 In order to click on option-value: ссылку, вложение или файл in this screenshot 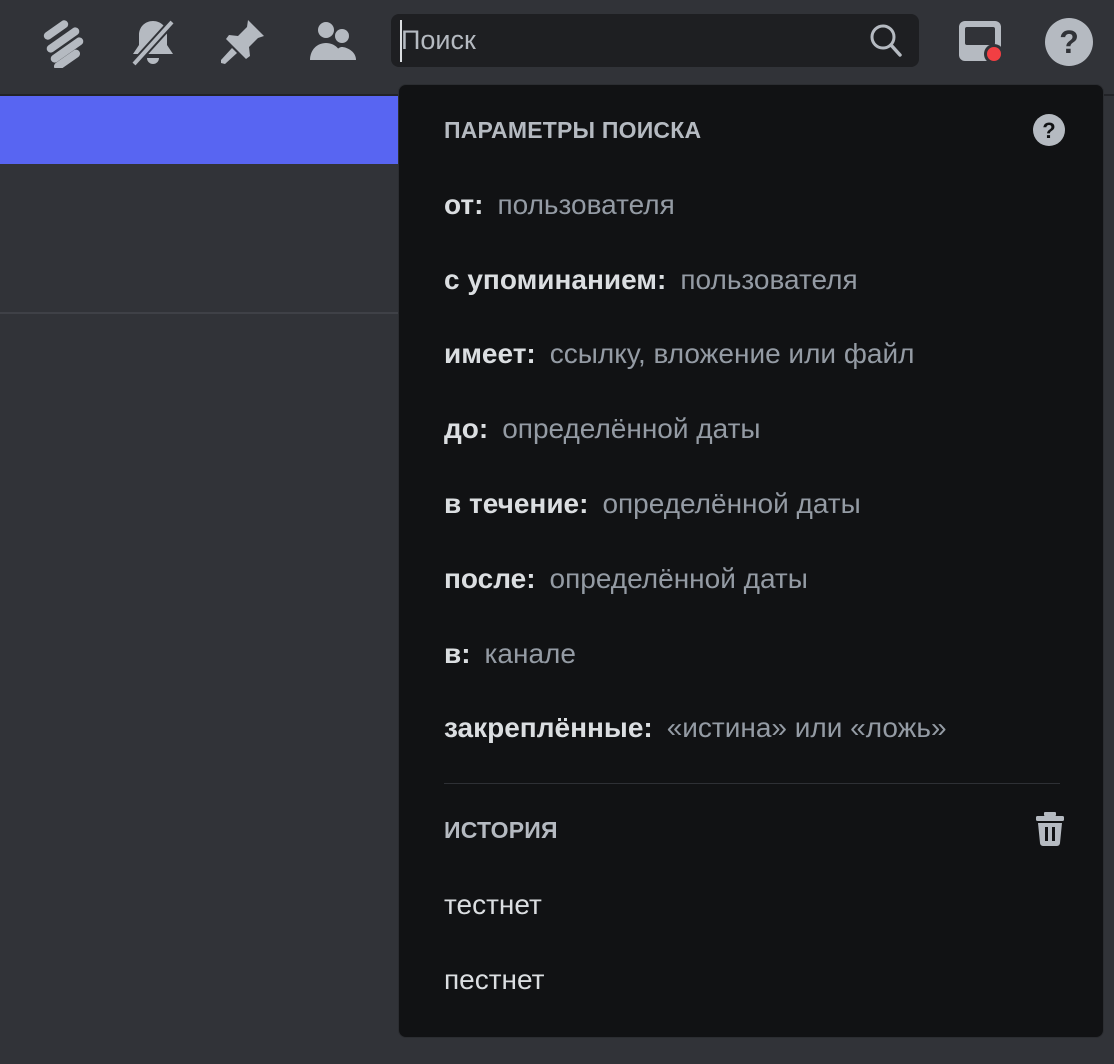, I will do `click(732, 353)`.